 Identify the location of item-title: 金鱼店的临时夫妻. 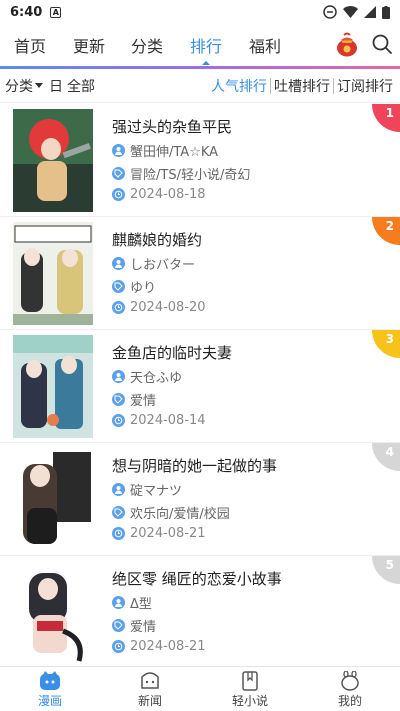
(172, 353).